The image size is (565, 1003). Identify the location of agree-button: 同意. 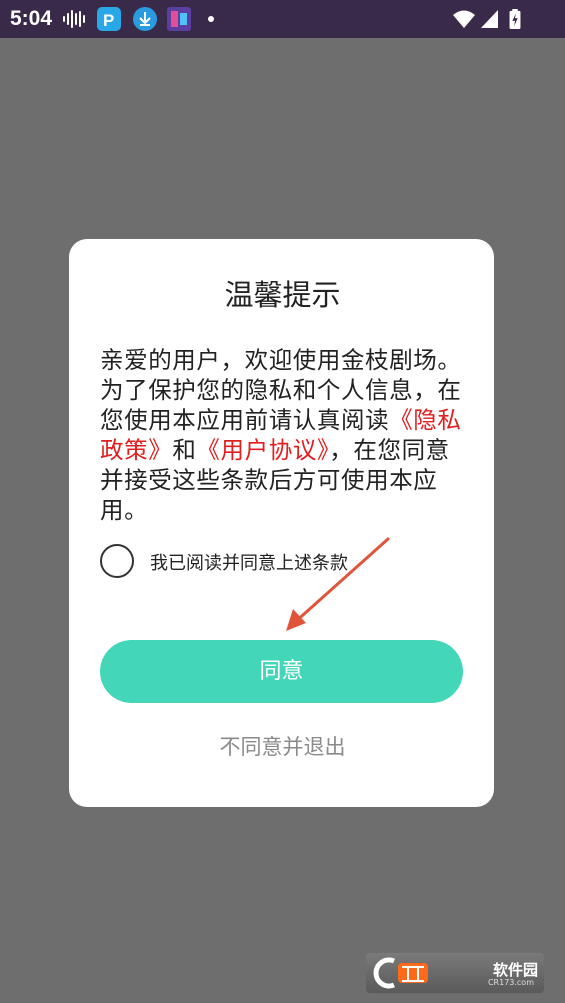
(281, 671).